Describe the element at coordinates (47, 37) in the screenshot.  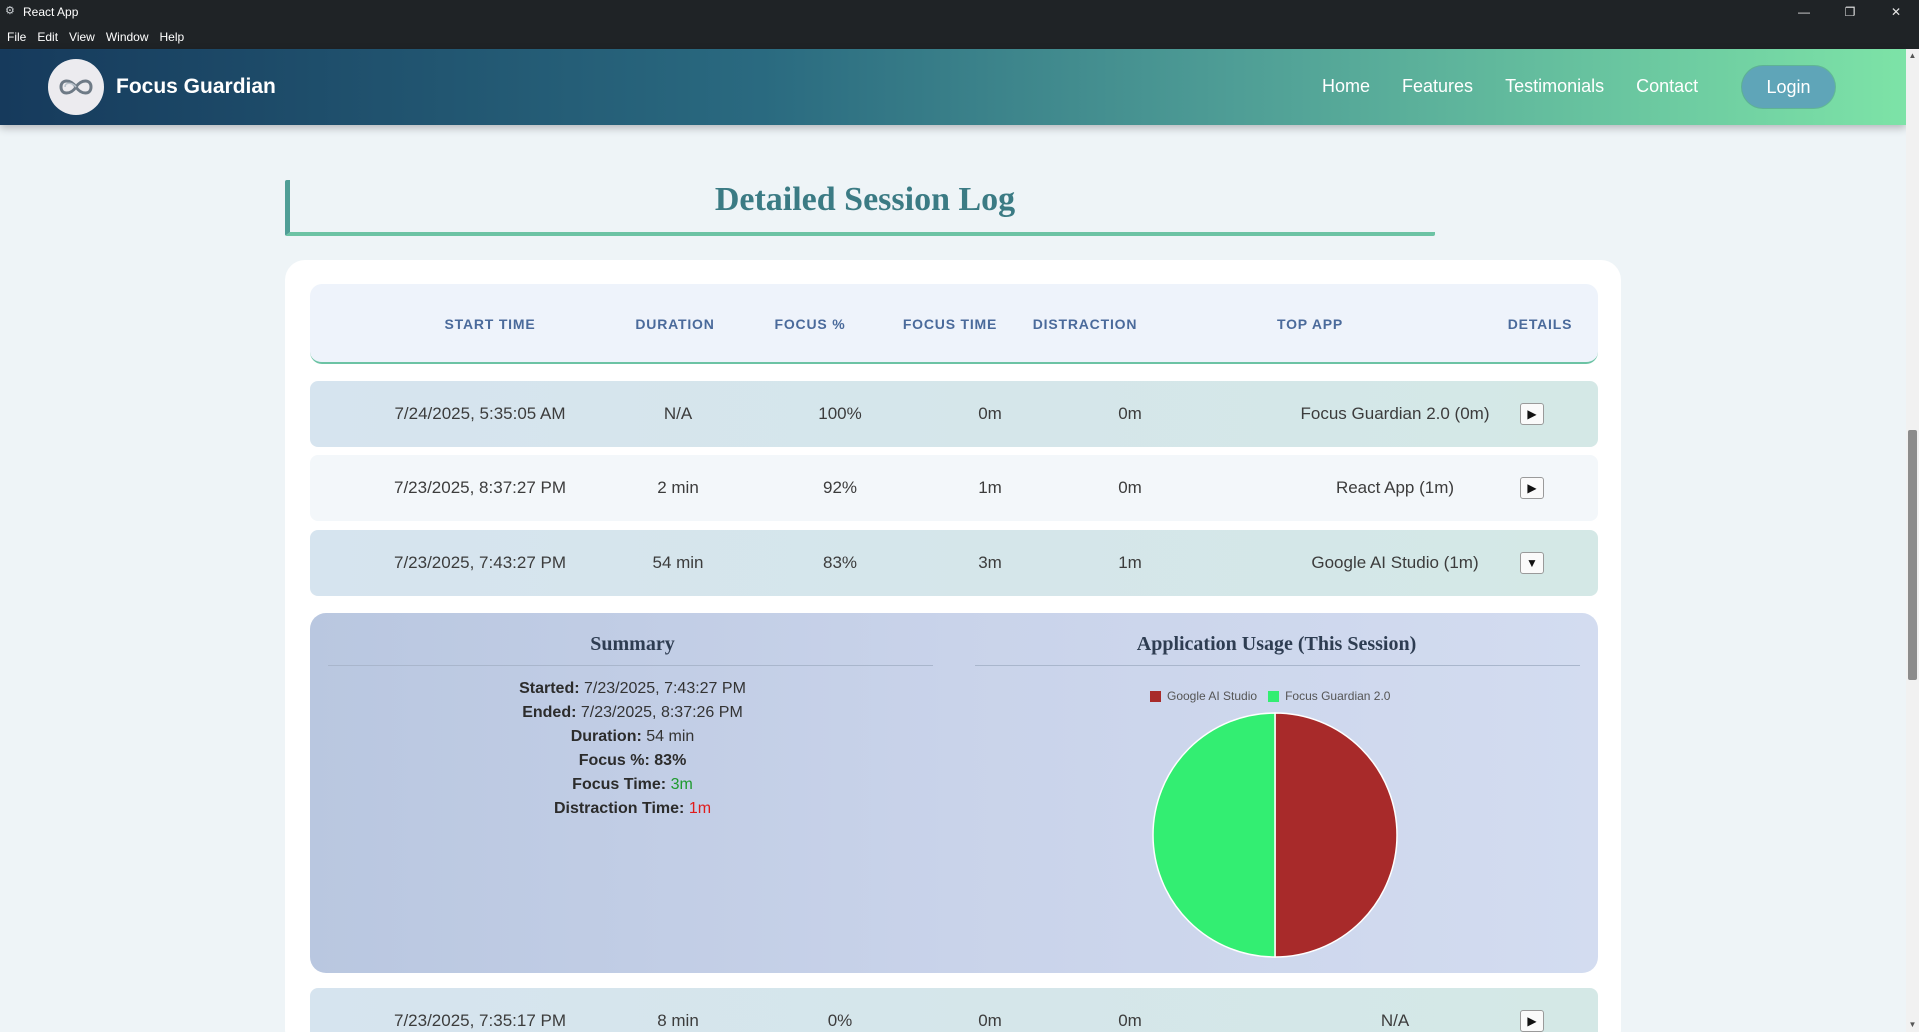
I see `menu-edit: Edit` at that location.